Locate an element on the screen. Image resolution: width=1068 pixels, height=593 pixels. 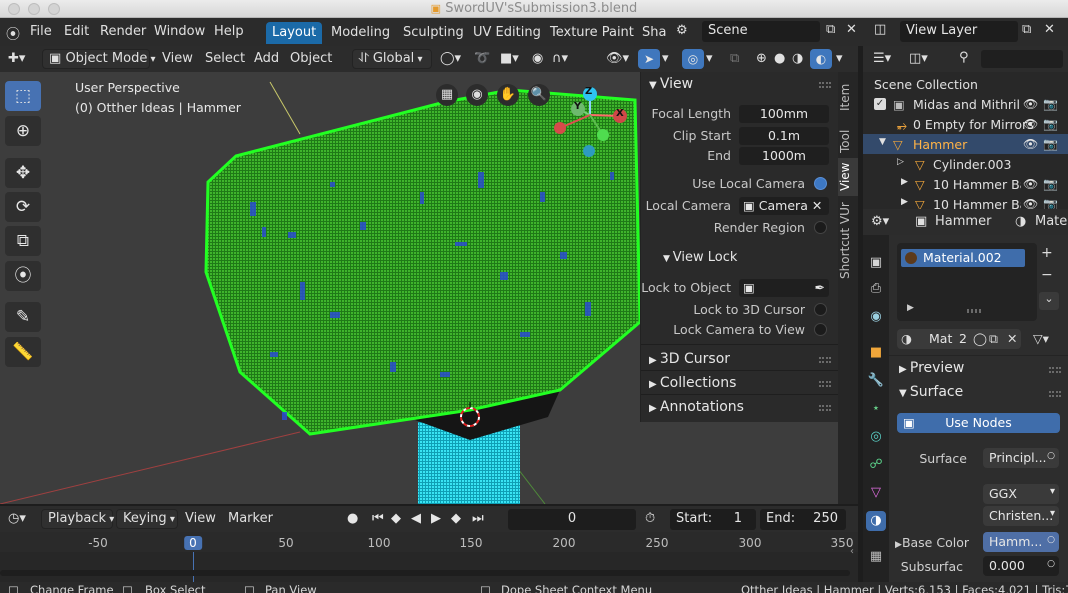
outliner-row-hammer-base-1: ▶ ▽ 10 Hammer Ba: 👁 📷 is located at coordinates (965, 184).